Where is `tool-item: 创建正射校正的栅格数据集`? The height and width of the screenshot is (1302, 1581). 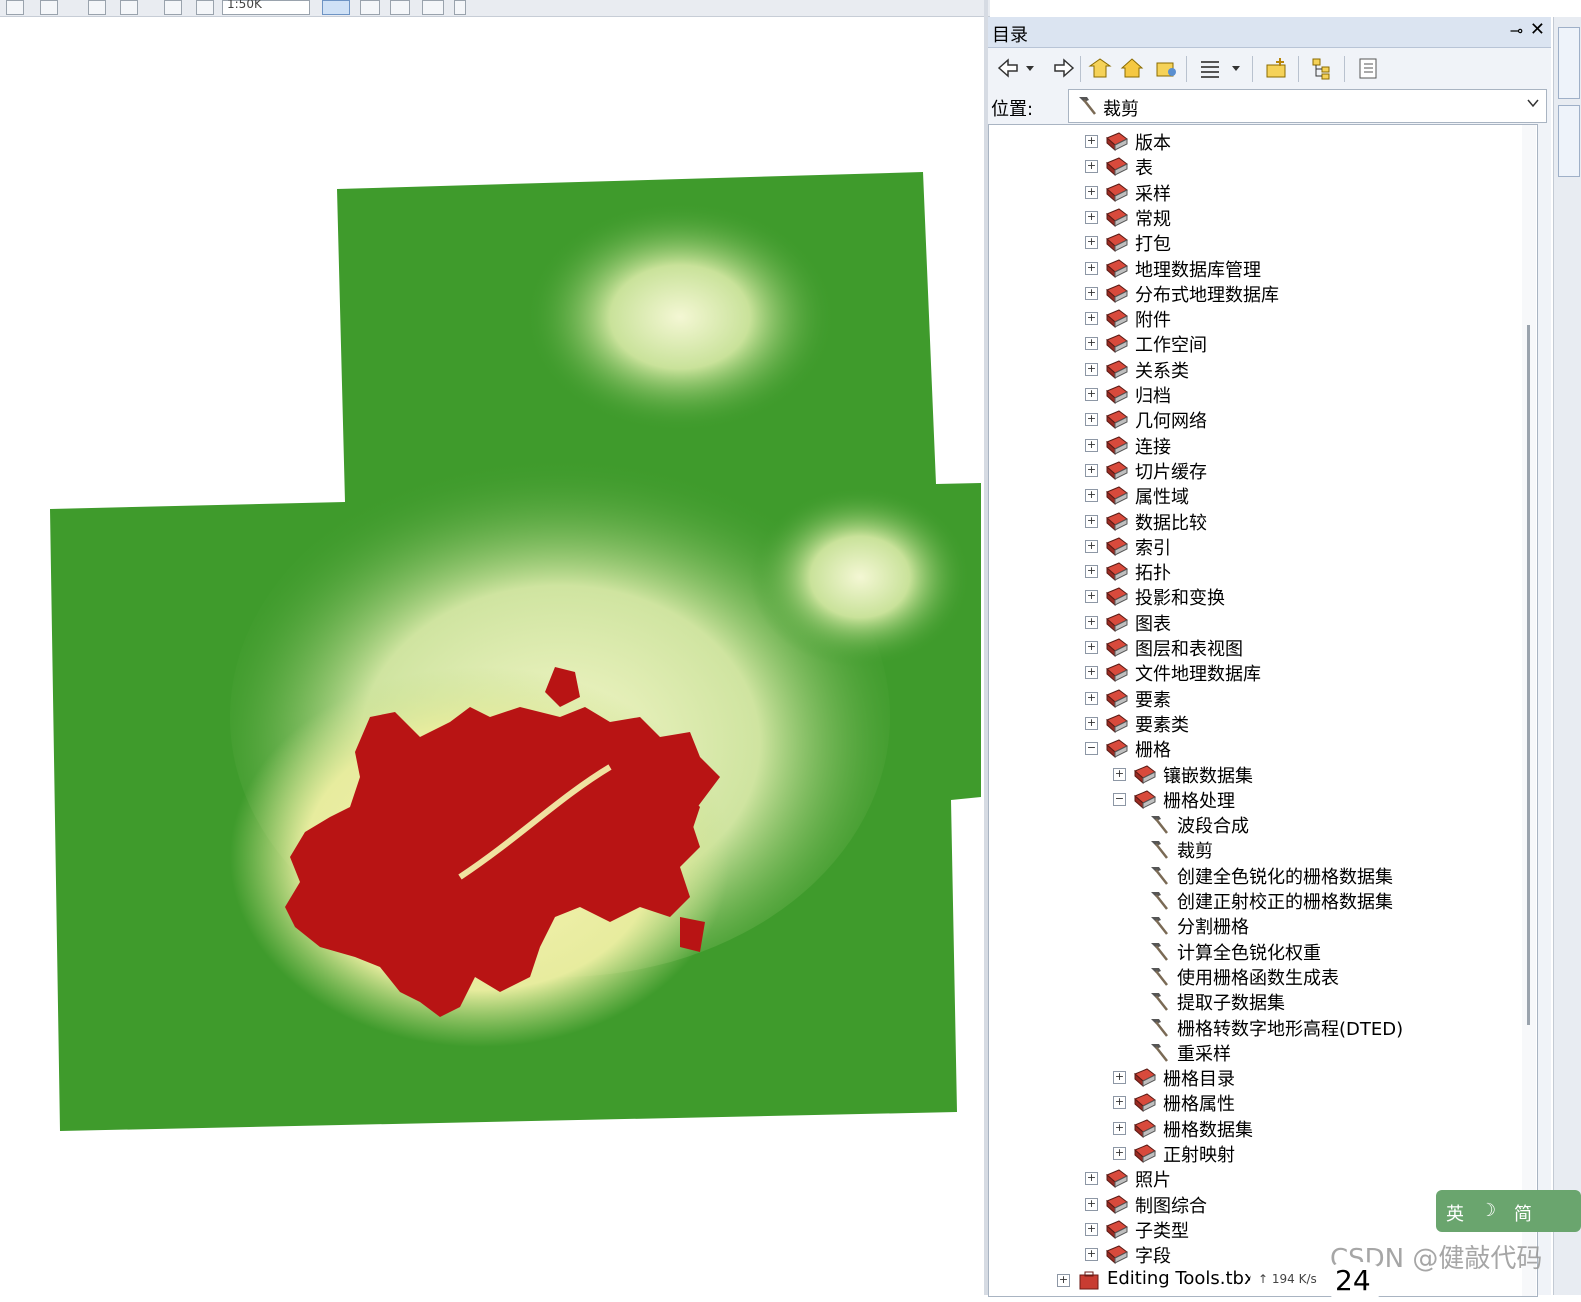 tool-item: 创建正射校正的栅格数据集 is located at coordinates (1254, 900).